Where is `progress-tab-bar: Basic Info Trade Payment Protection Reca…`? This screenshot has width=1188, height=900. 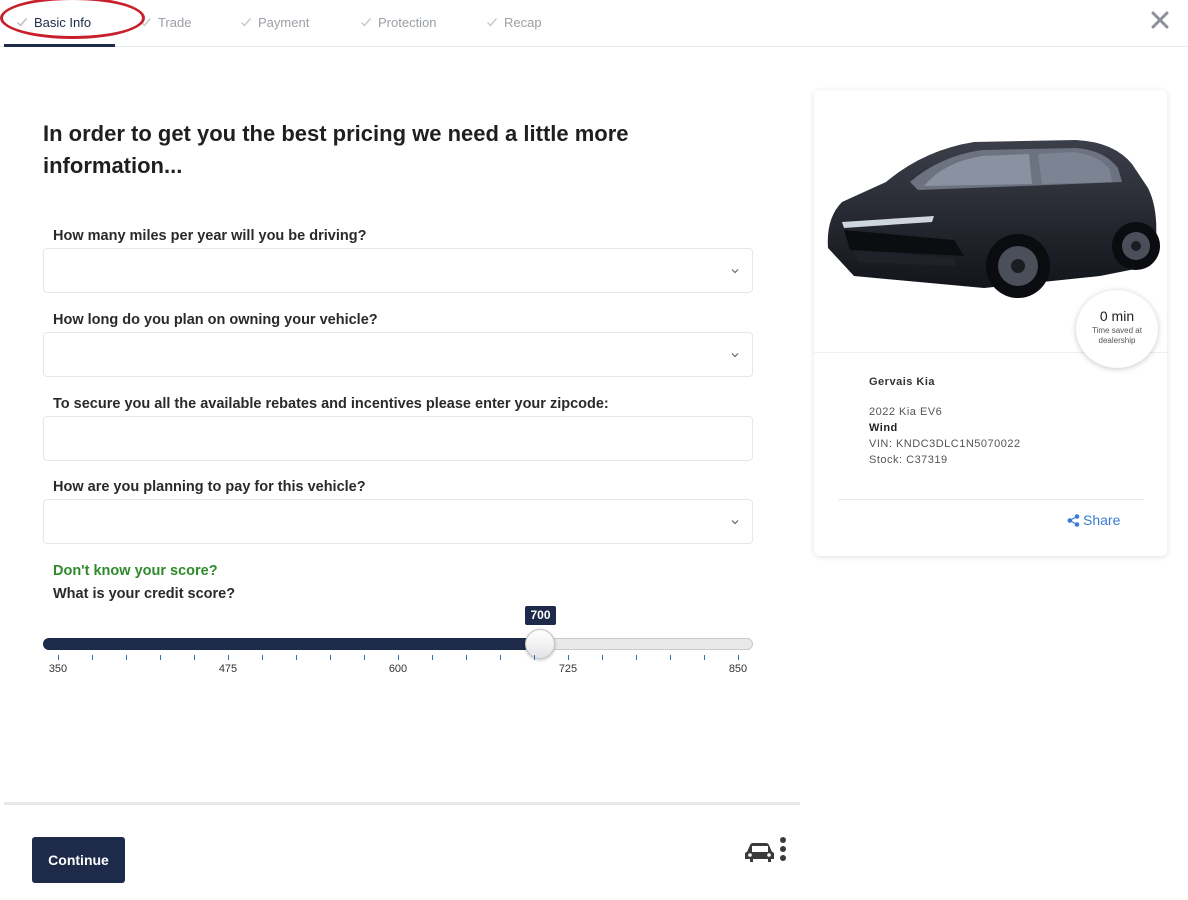 progress-tab-bar: Basic Info Trade Payment Protection Reca… is located at coordinates (594, 23).